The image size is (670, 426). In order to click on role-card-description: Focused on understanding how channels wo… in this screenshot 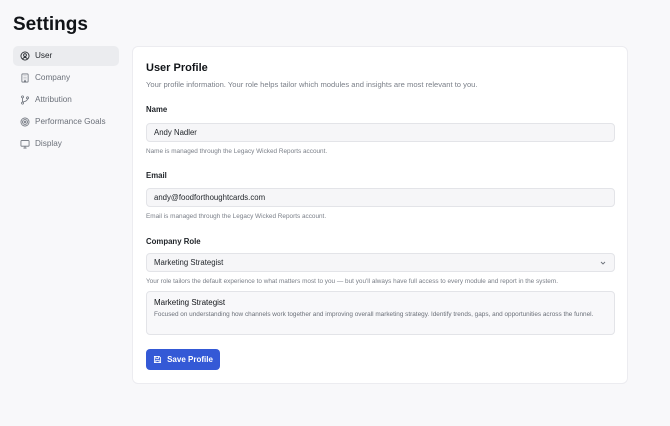, I will do `click(374, 314)`.